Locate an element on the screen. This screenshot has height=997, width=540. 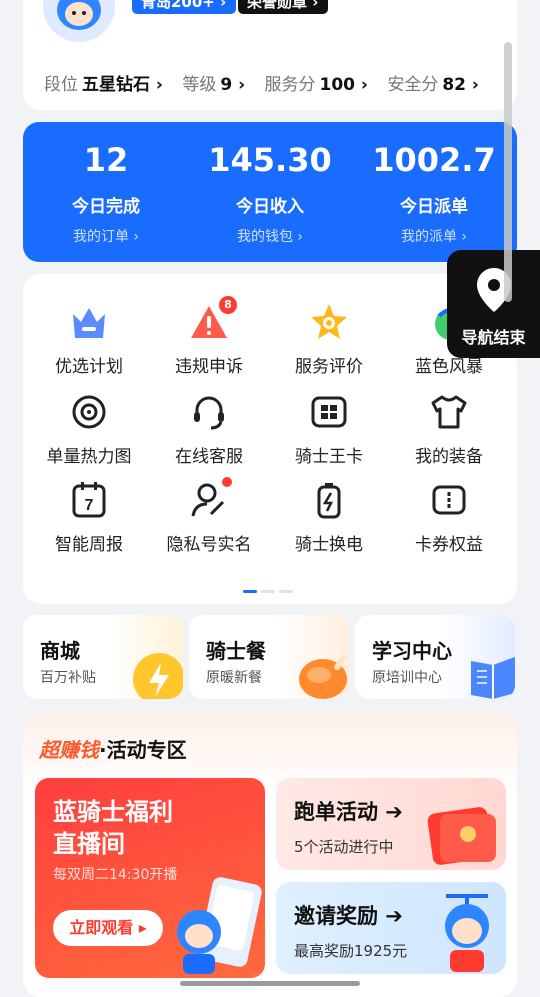
scrollbar is located at coordinates (508, 172).